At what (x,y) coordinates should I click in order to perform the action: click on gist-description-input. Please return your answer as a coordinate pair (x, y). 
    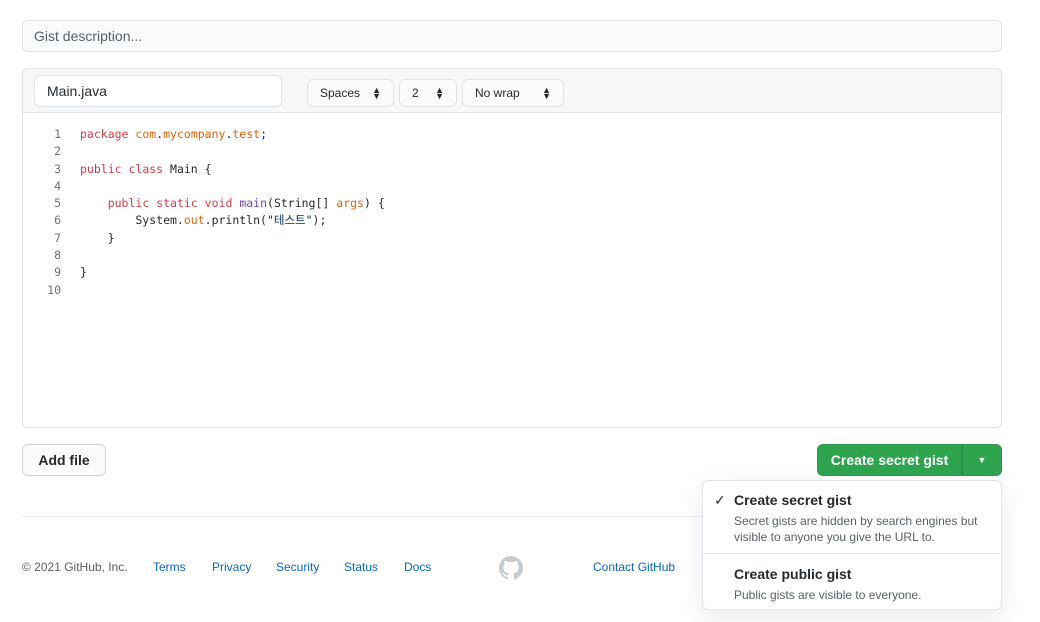
    Looking at the image, I should click on (512, 36).